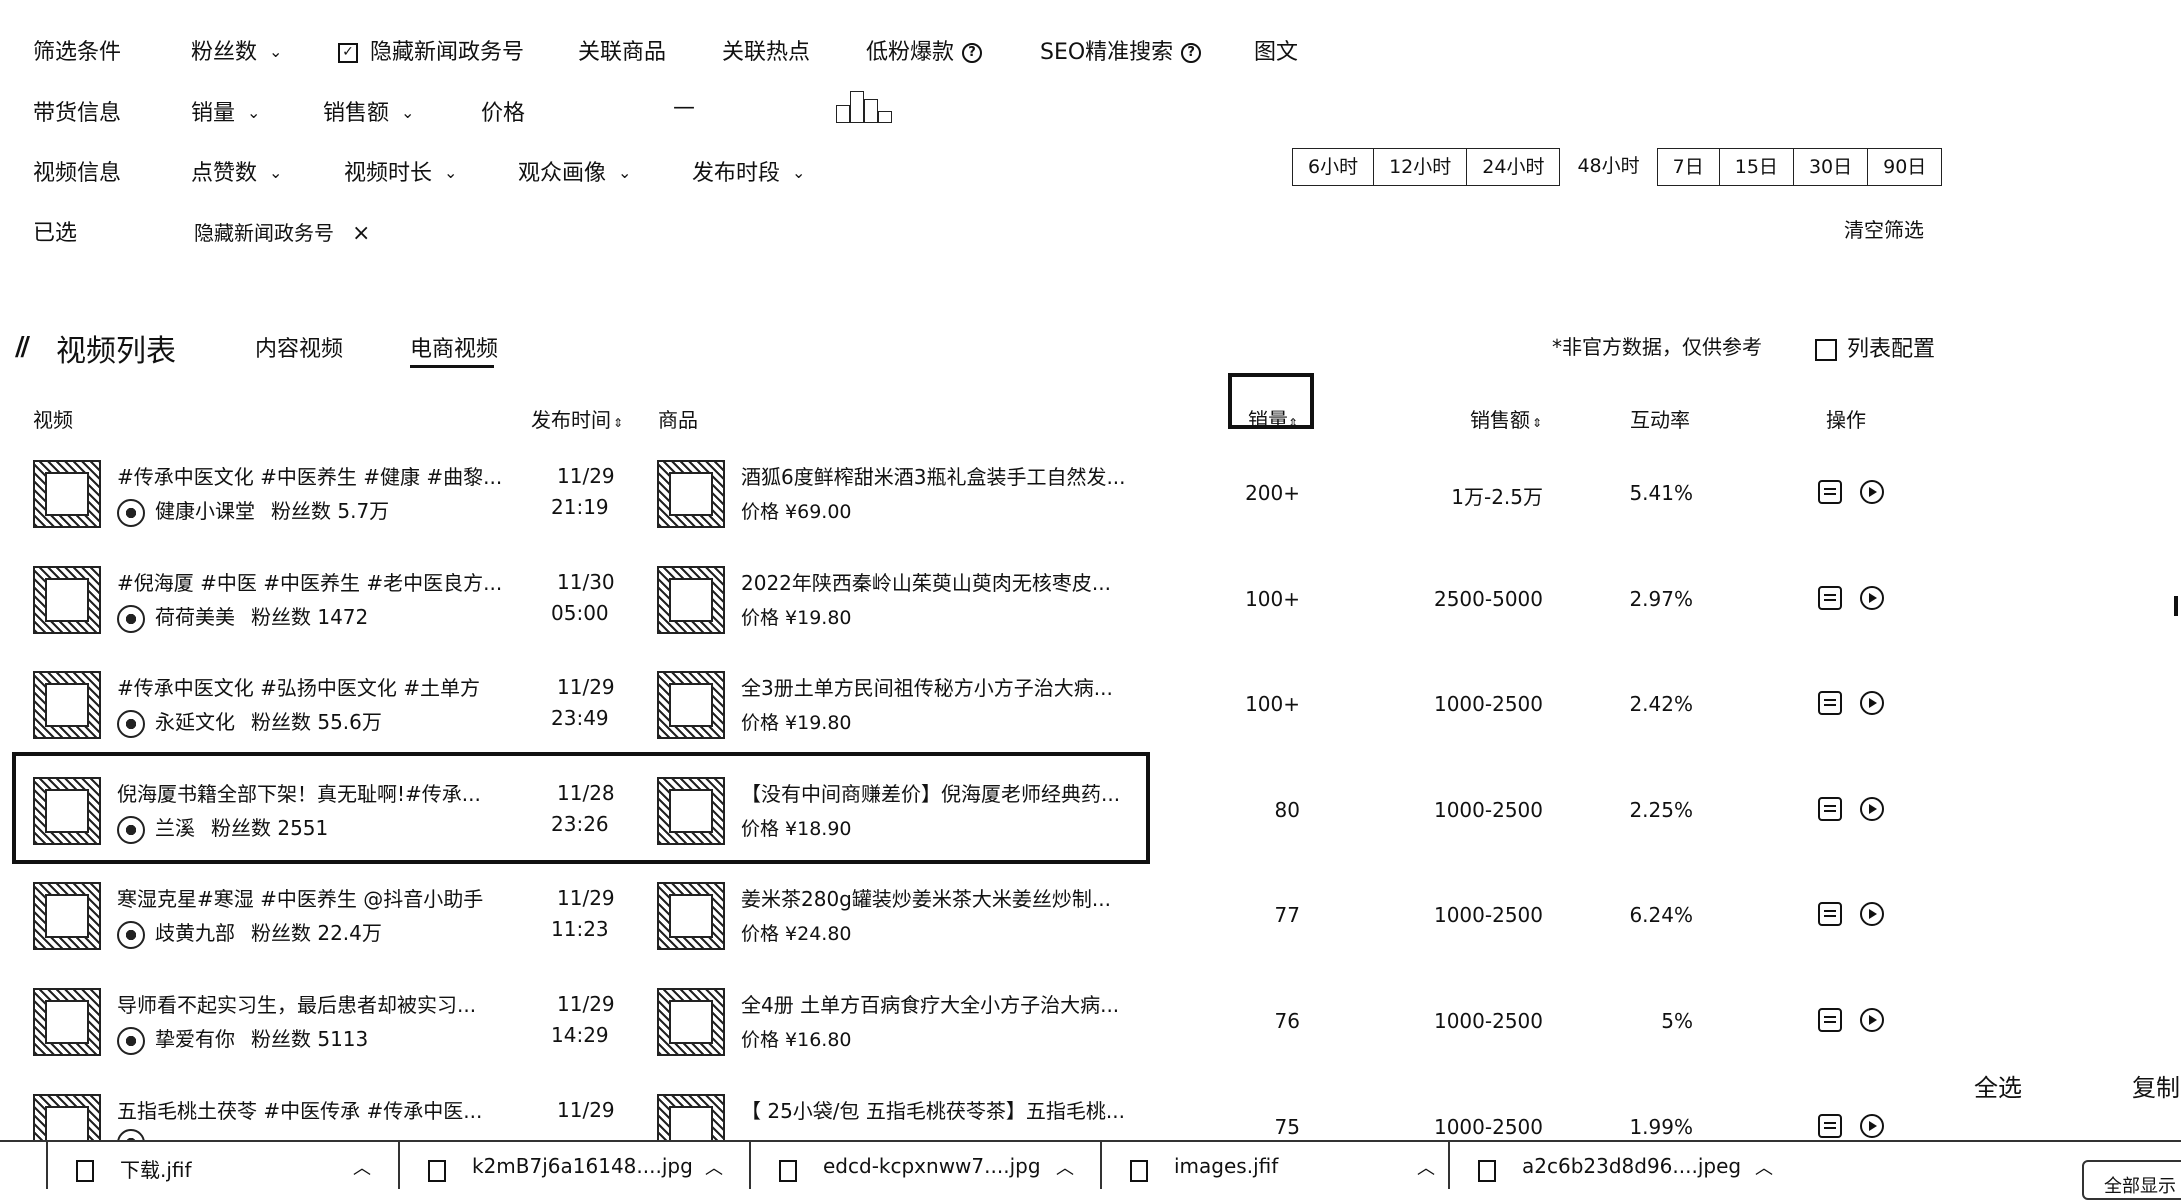  I want to click on download-item: images.jfif ︿, so click(1271, 1164).